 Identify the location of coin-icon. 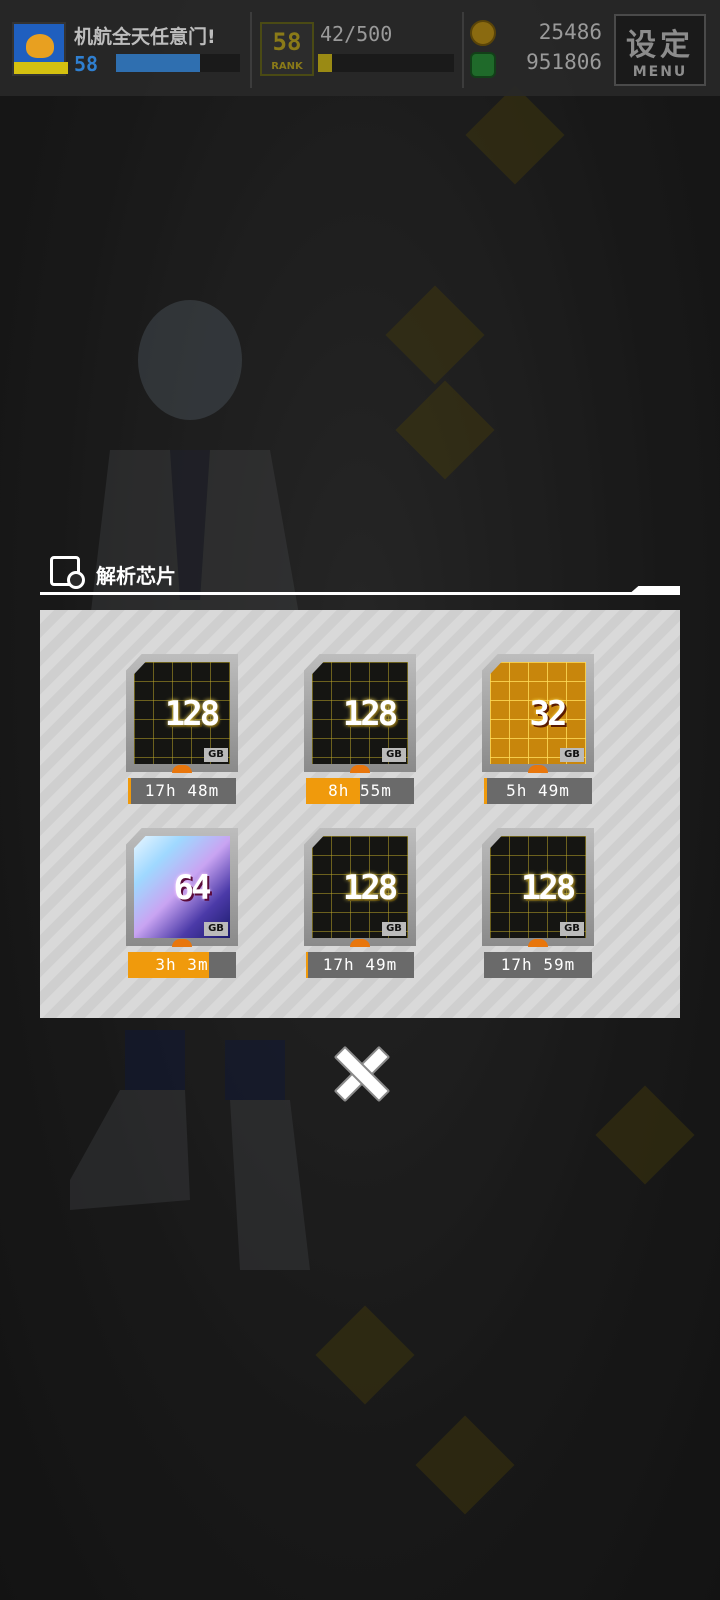
(483, 33).